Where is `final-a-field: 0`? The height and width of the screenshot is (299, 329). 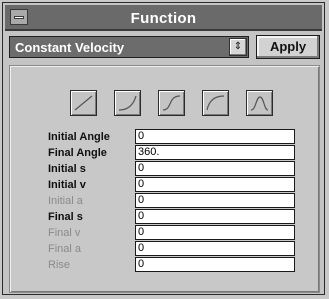
final-a-field: 0 is located at coordinates (215, 248).